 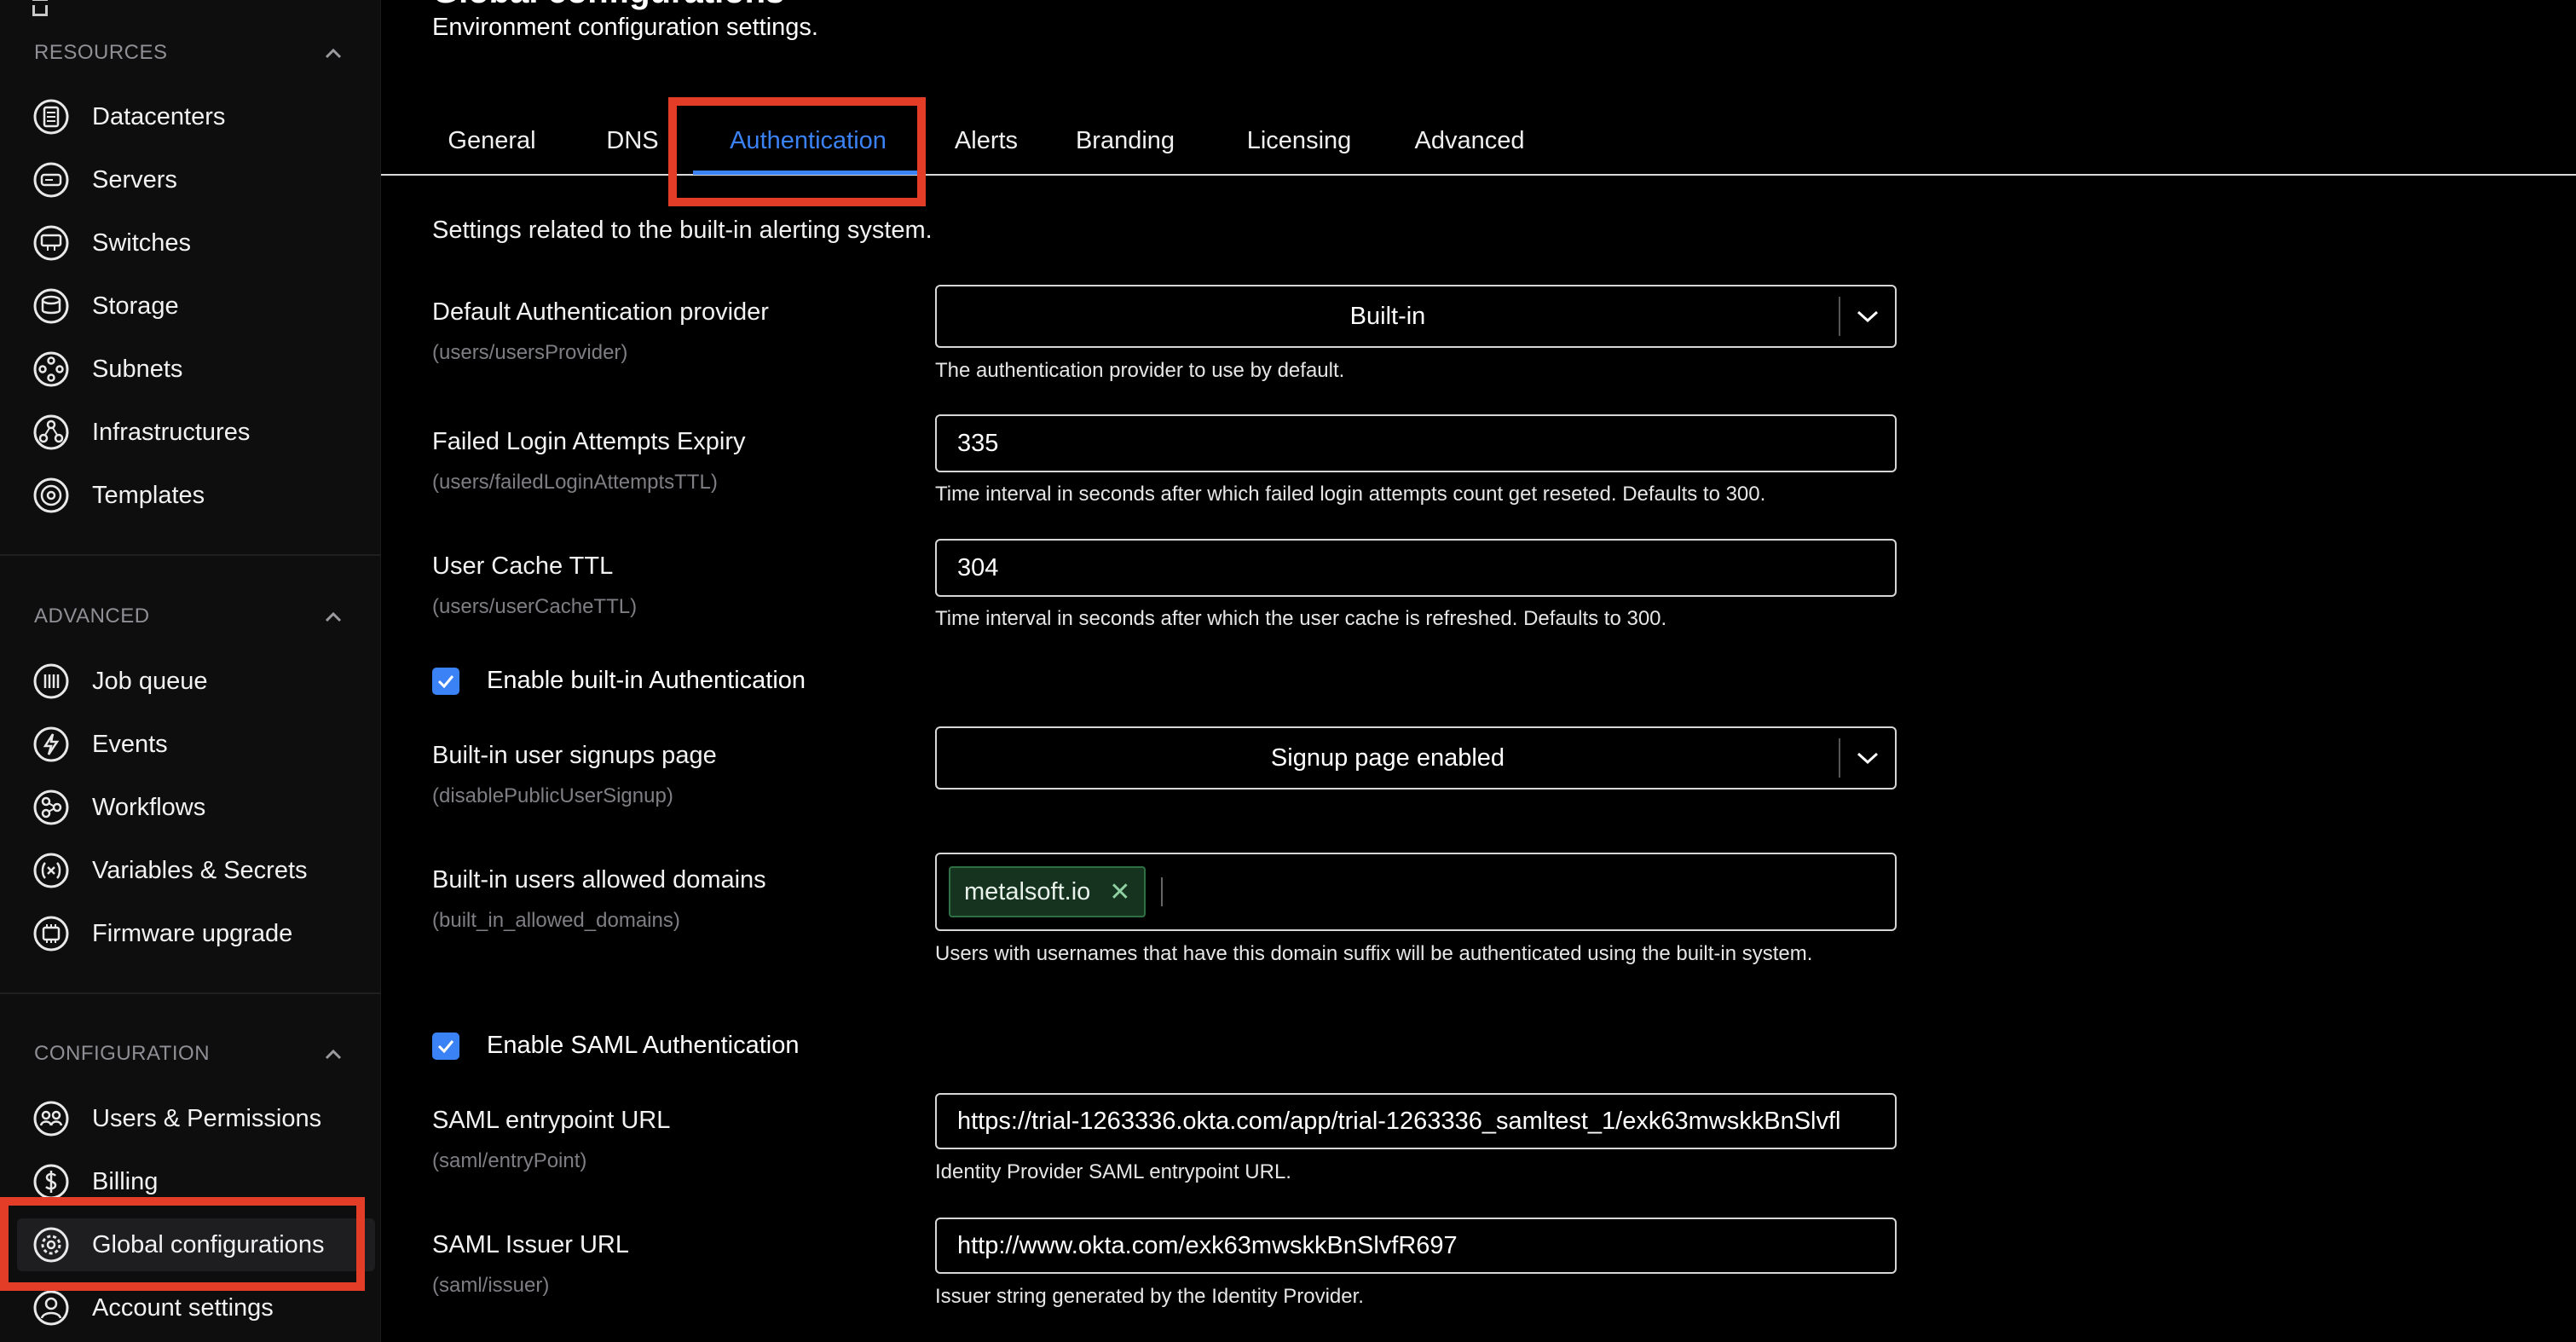 I want to click on section-title: CONFIGURATION, so click(x=122, y=1053).